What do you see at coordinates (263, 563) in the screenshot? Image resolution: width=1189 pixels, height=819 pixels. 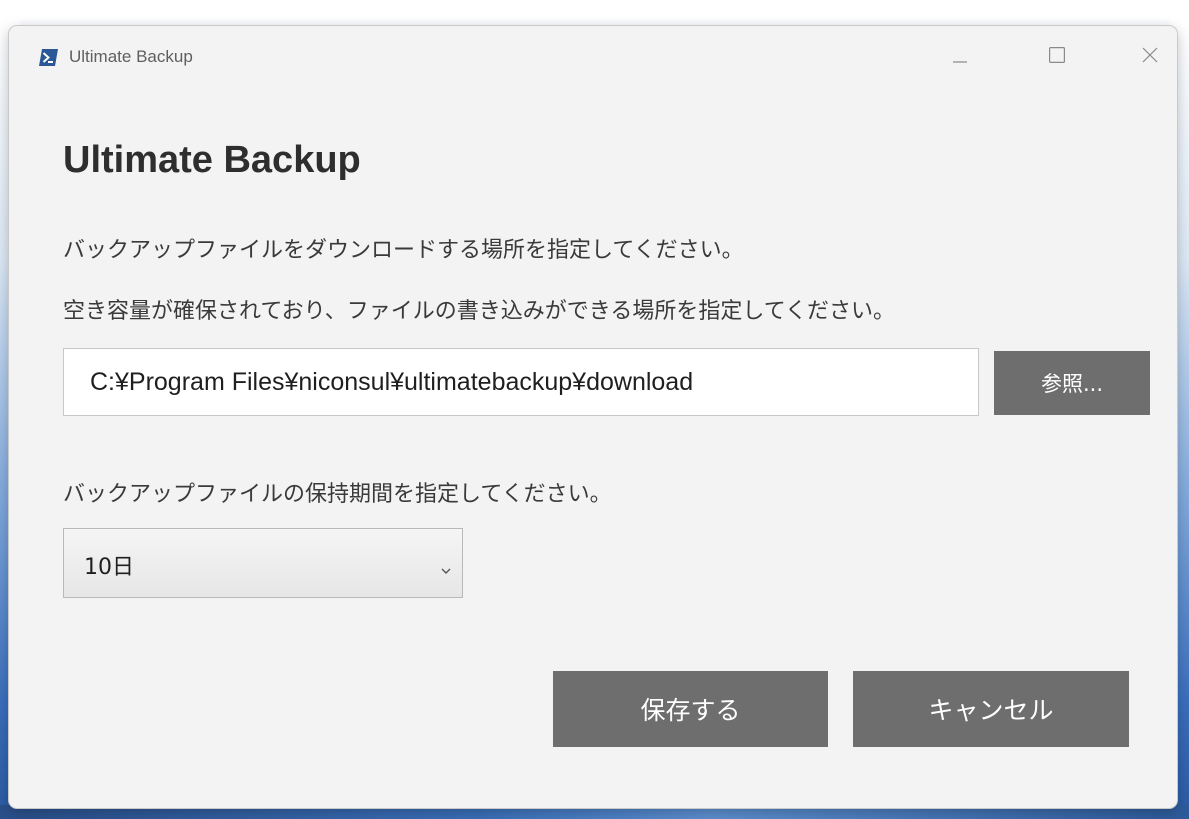 I see `retention-period-select: 10日` at bounding box center [263, 563].